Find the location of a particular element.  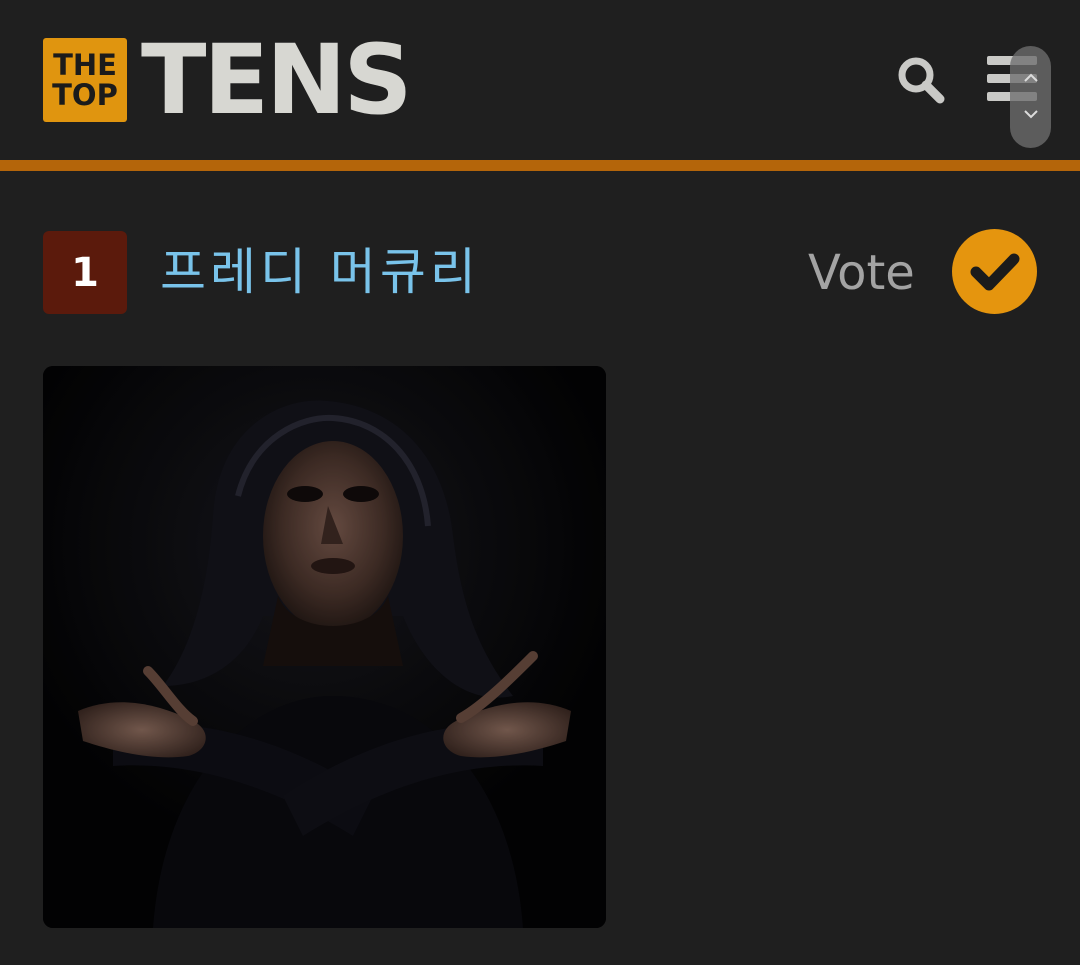

logo-badge-line1: THE is located at coordinates (85, 65).